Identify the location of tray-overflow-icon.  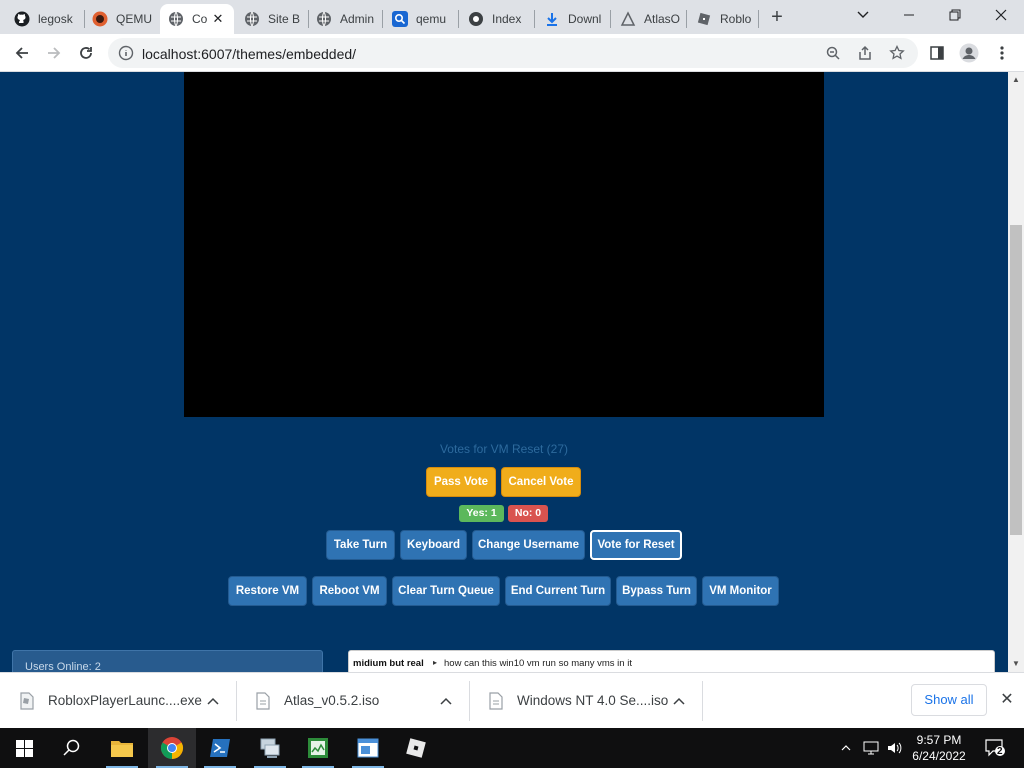
(846, 748).